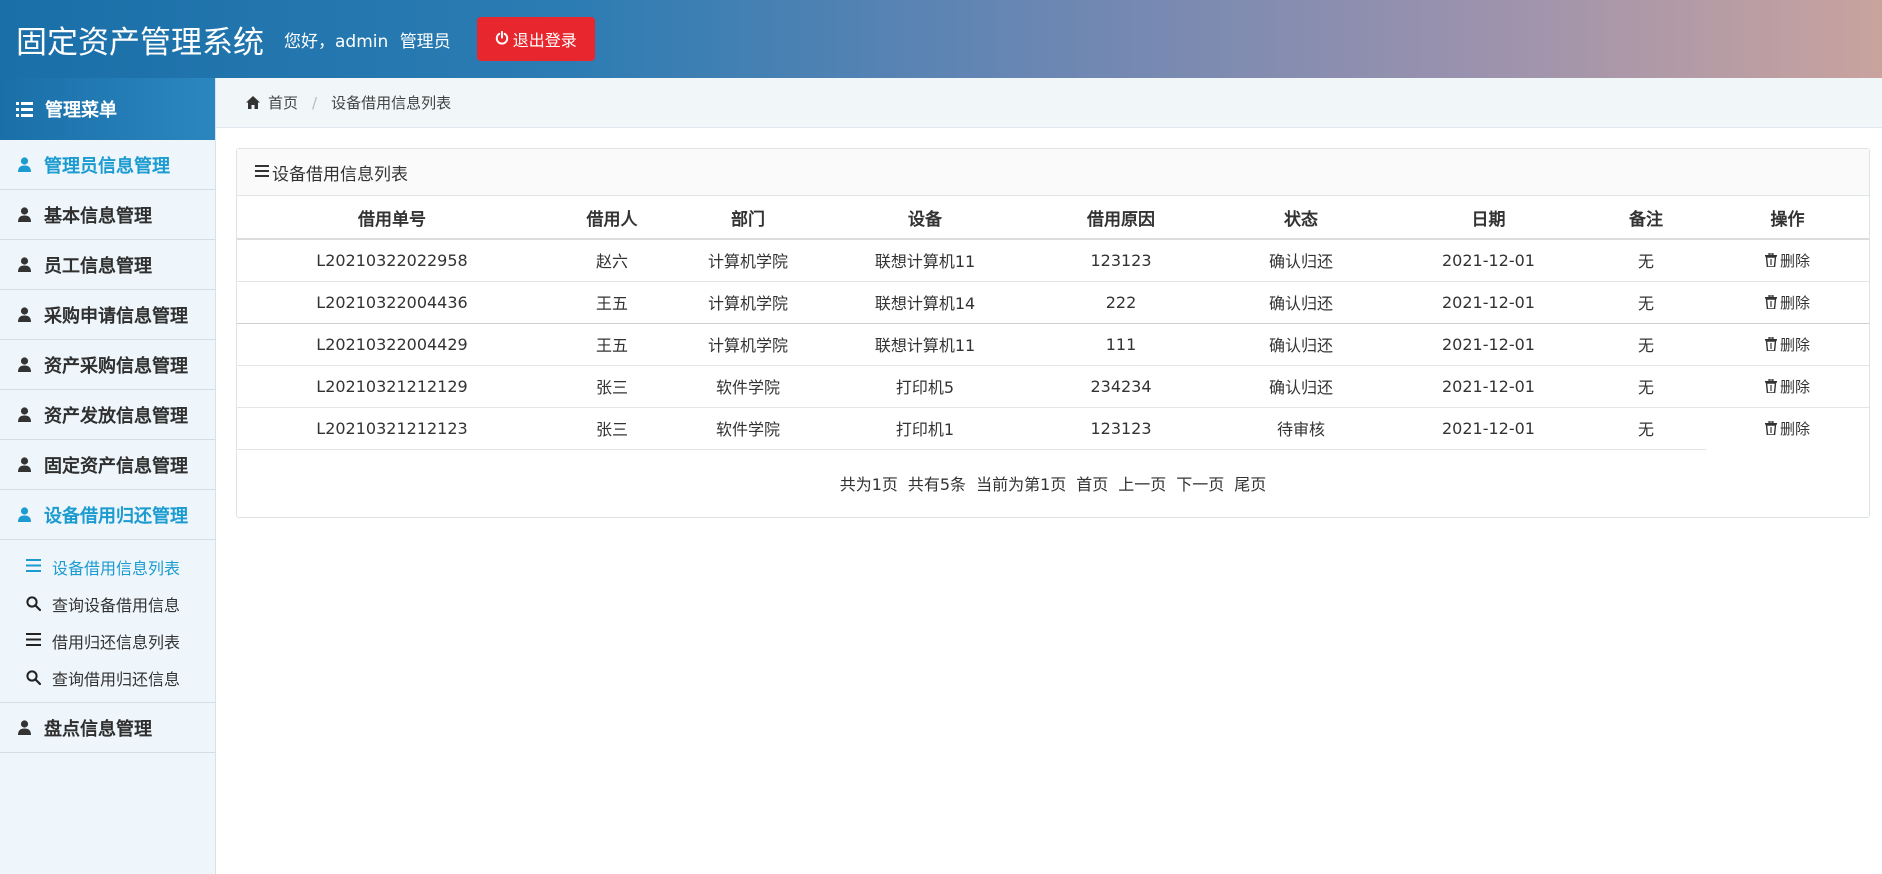 This screenshot has width=1882, height=874. What do you see at coordinates (612, 218) in the screenshot?
I see `column-header: 借用人` at bounding box center [612, 218].